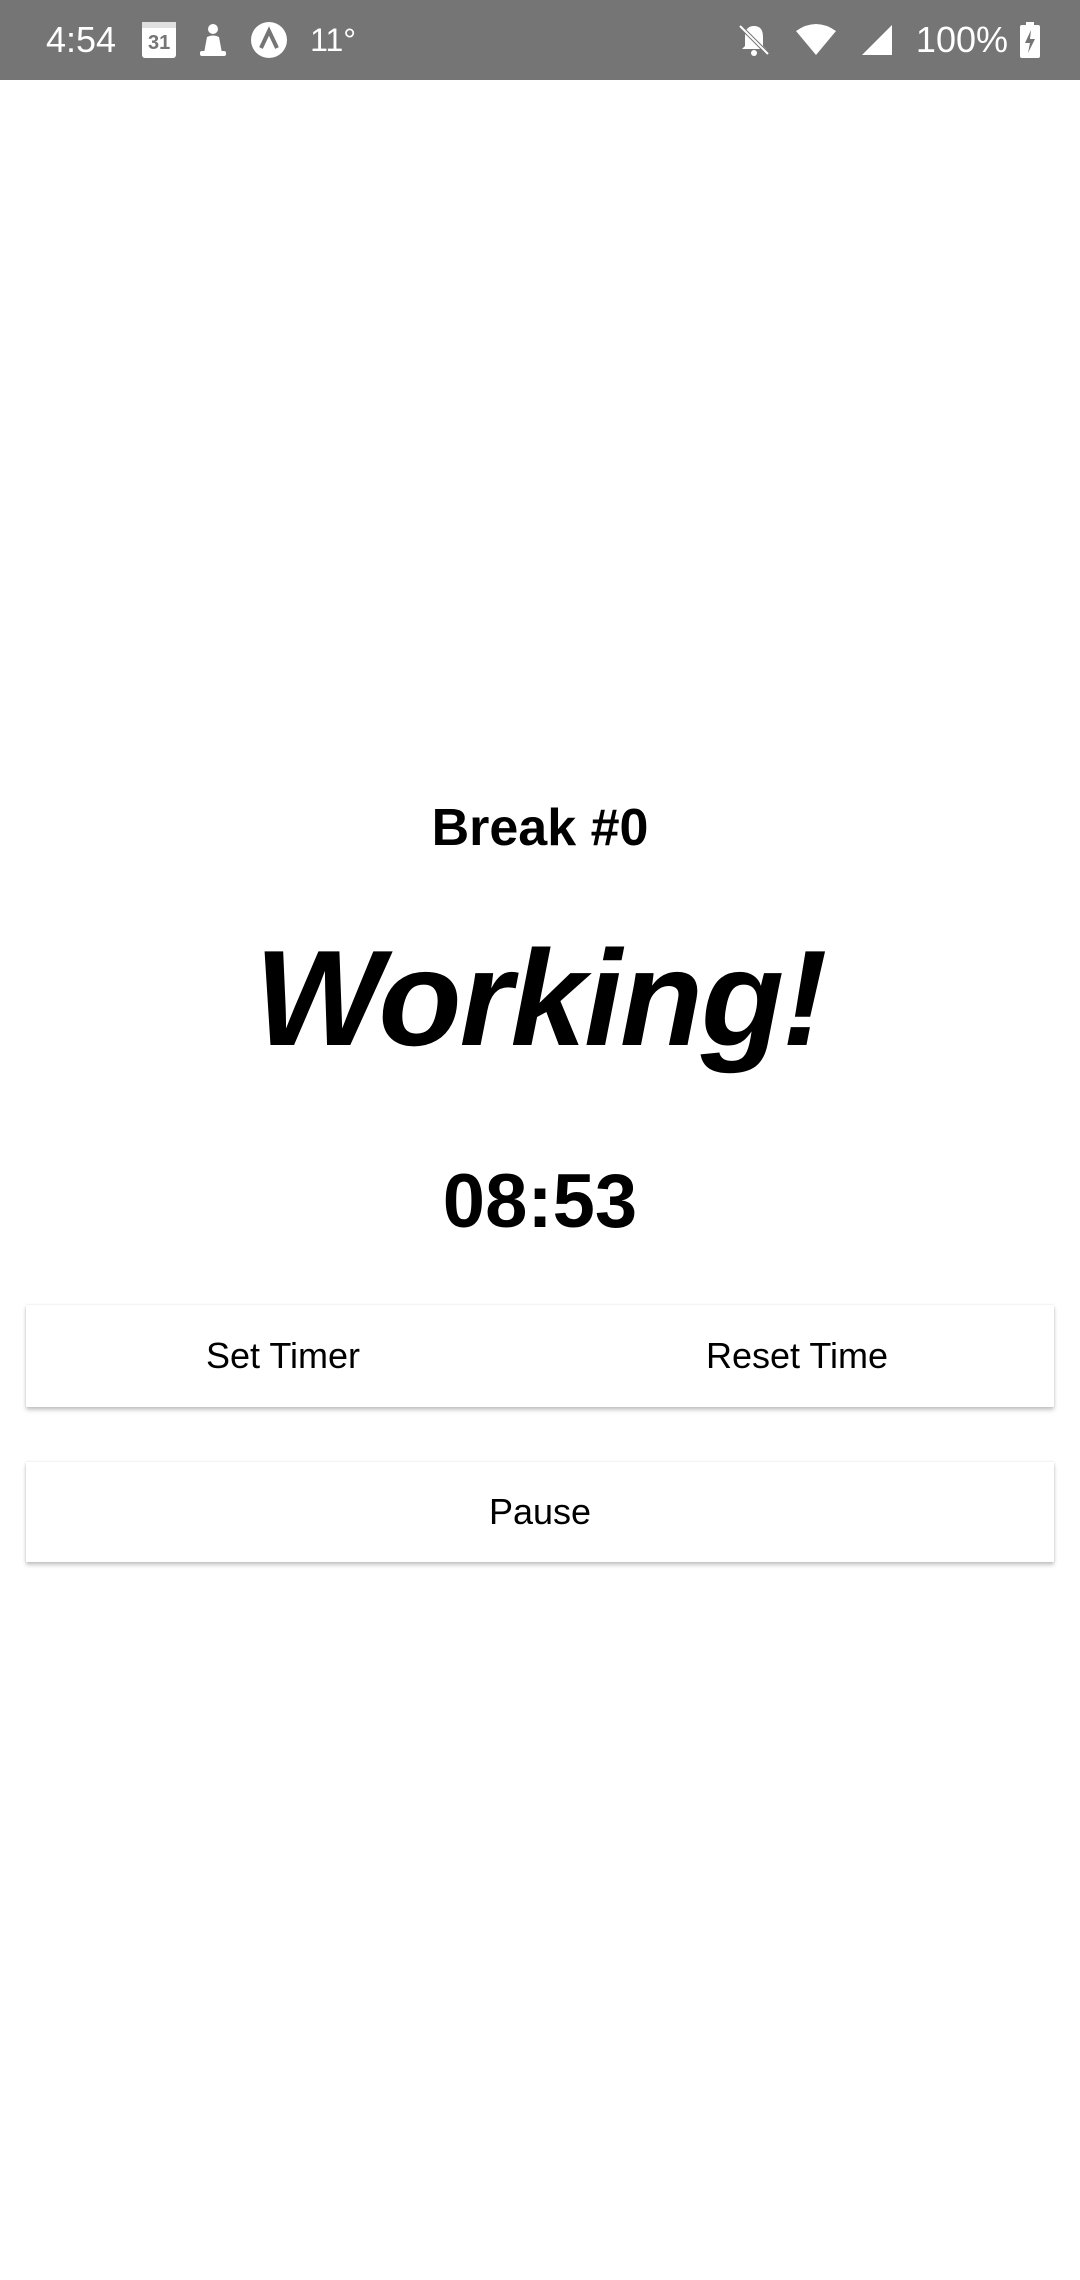 The image size is (1080, 2280). What do you see at coordinates (81, 39) in the screenshot?
I see `status-time: 4:54` at bounding box center [81, 39].